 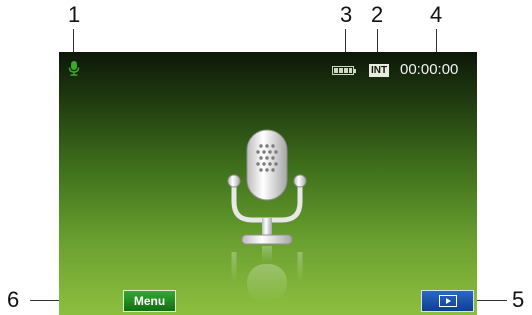 What do you see at coordinates (518, 299) in the screenshot?
I see `callout-5: 5` at bounding box center [518, 299].